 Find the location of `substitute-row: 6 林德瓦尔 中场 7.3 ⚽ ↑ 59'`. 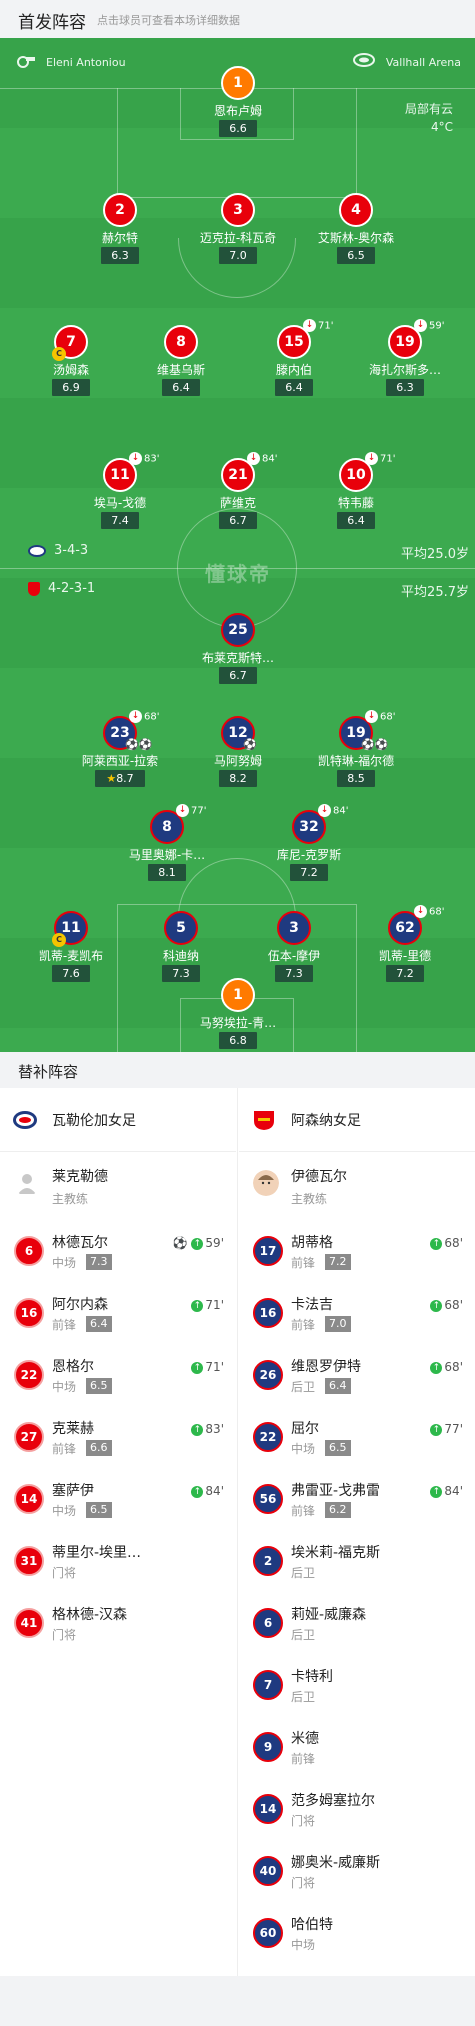

substitute-row: 6 林德瓦尔 中场 7.3 ⚽ ↑ 59' is located at coordinates (118, 1255).